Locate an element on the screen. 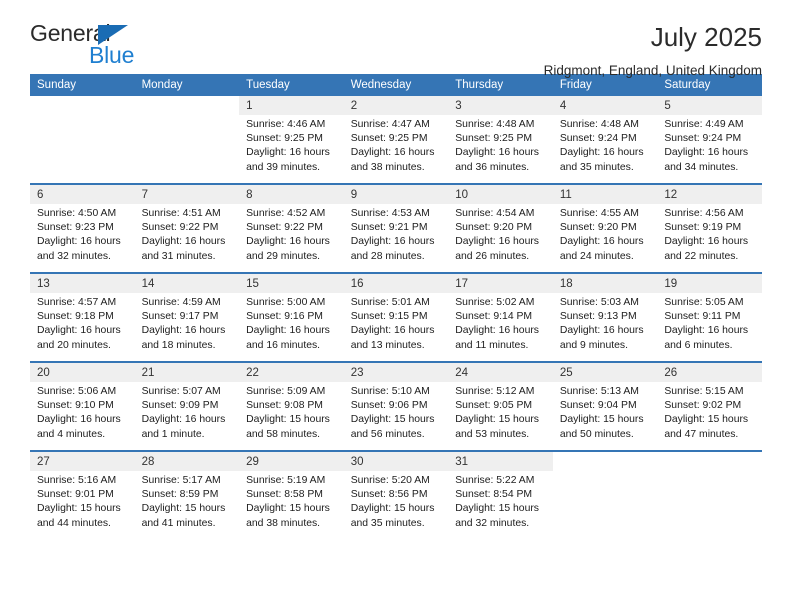 This screenshot has height=612, width=792. day-number: 1 is located at coordinates (291, 105).